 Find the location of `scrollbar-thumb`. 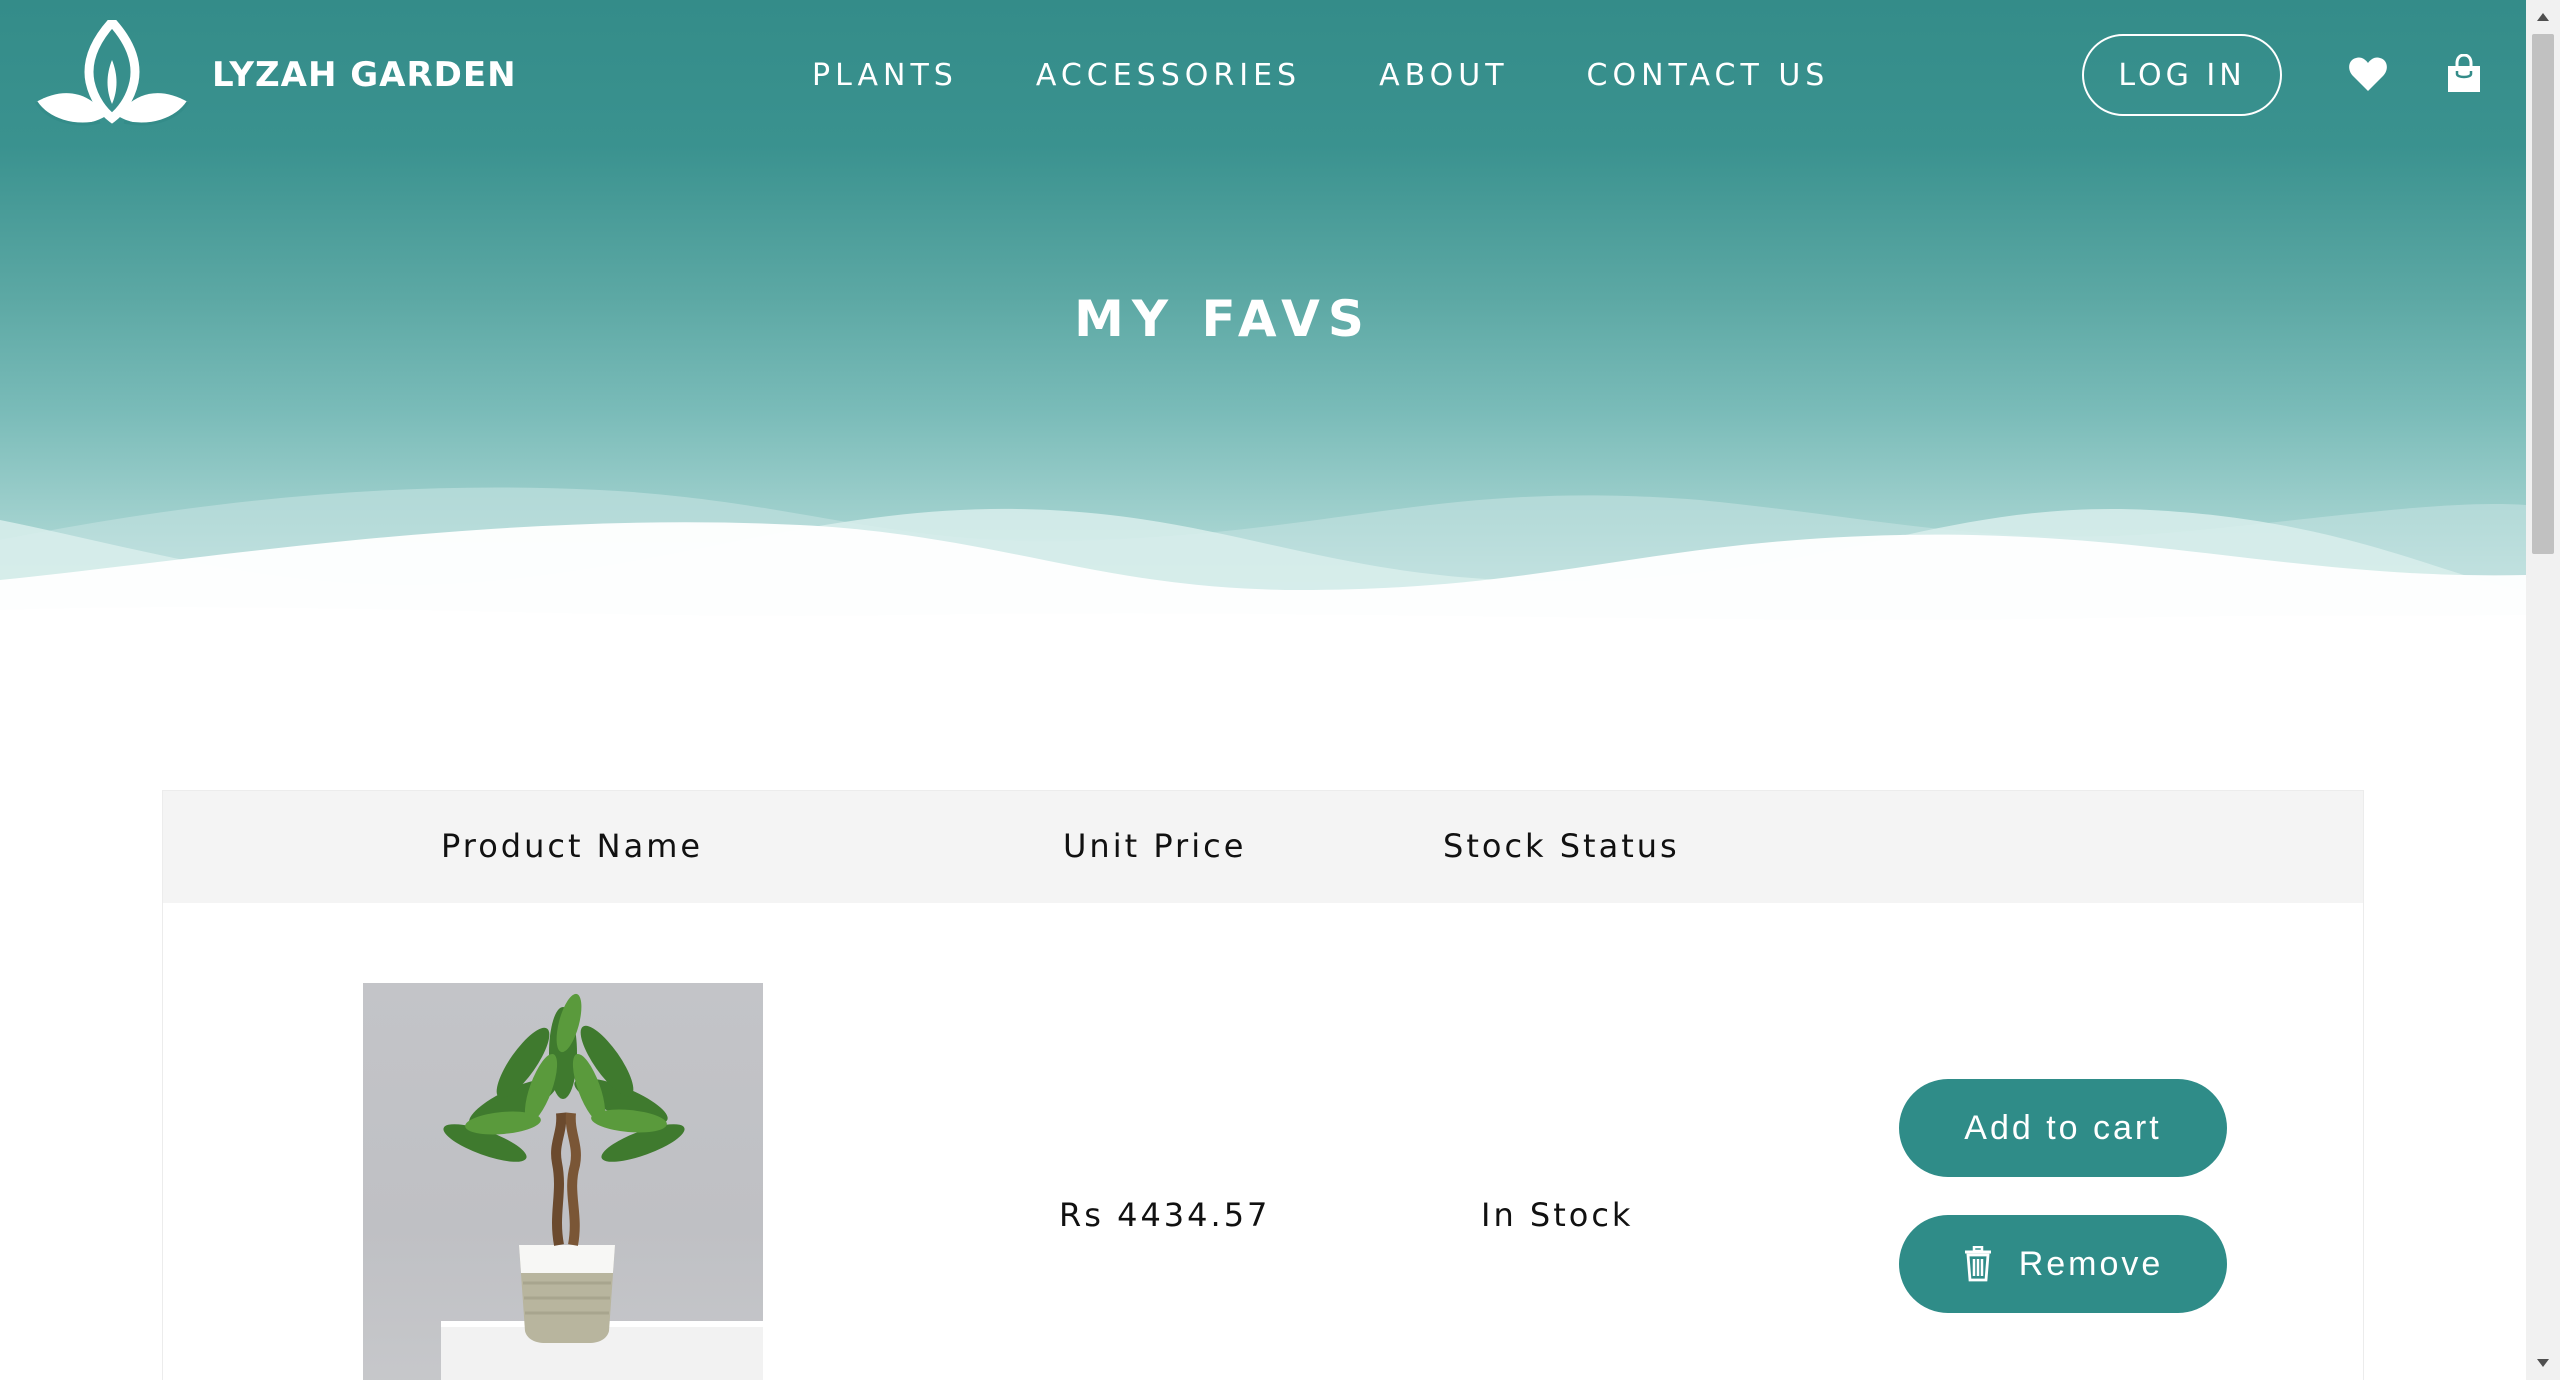

scrollbar-thumb is located at coordinates (2543, 294).